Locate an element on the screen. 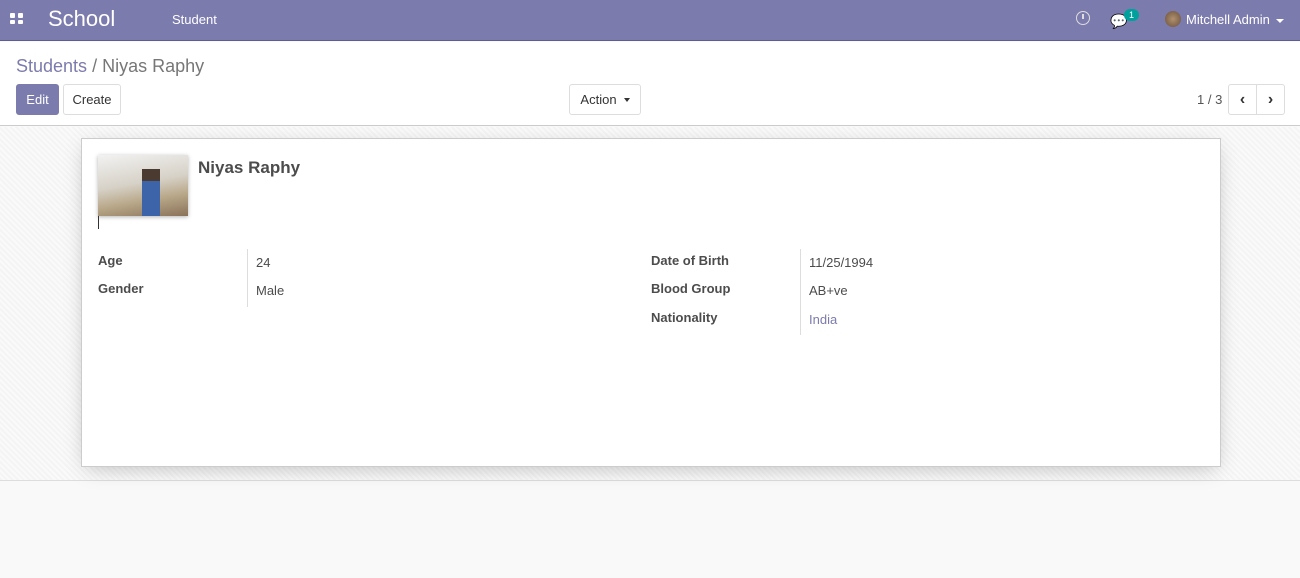 The height and width of the screenshot is (578, 1300). user-name: Mitchell Admin is located at coordinates (1228, 19).